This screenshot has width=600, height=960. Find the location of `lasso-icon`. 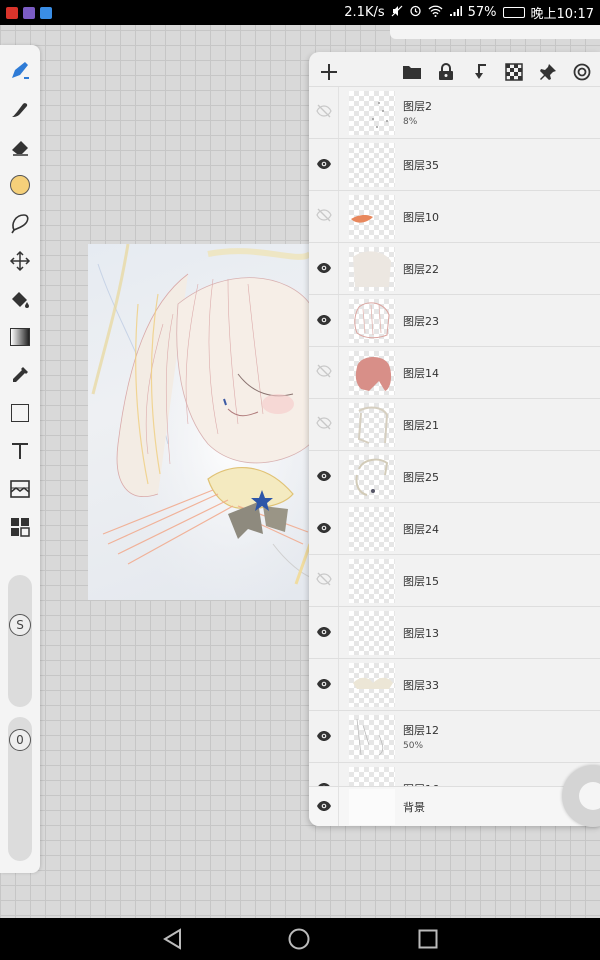

lasso-icon is located at coordinates (20, 223).